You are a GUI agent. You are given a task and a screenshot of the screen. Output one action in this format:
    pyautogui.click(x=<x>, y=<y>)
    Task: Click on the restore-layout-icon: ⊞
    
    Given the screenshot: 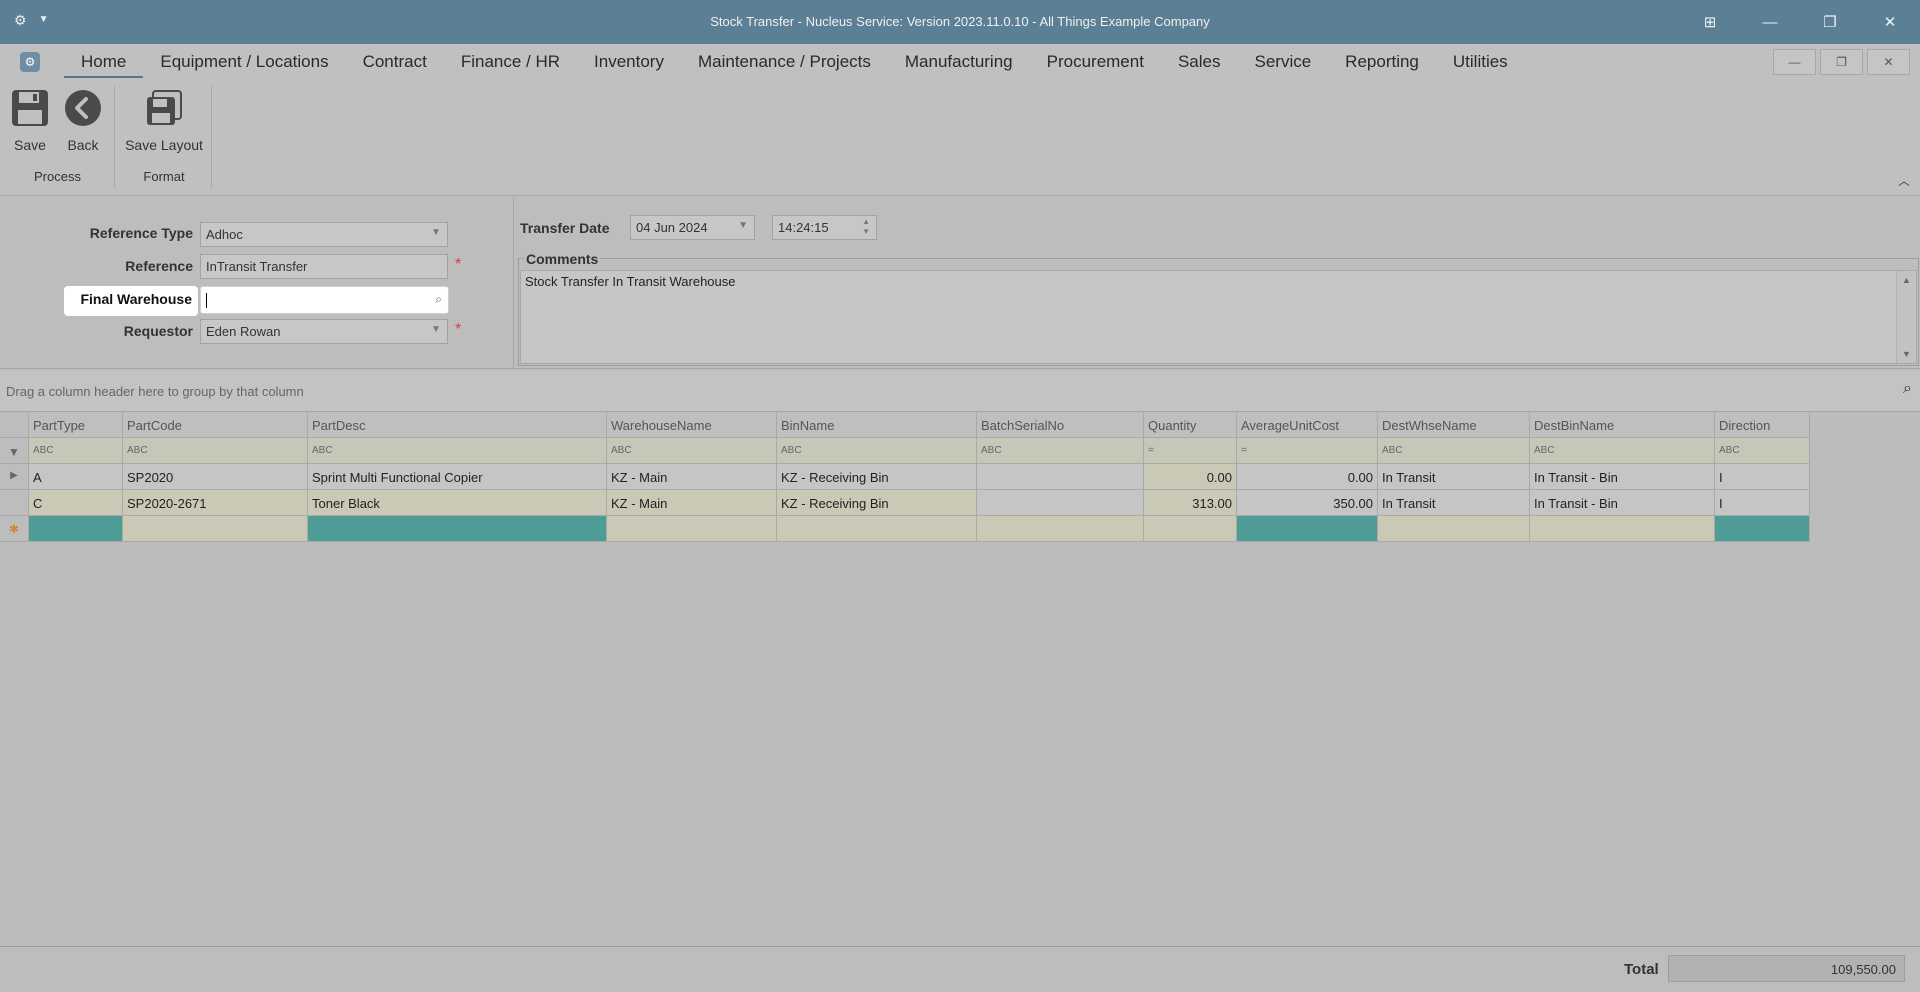 What is the action you would take?
    pyautogui.click(x=1710, y=22)
    